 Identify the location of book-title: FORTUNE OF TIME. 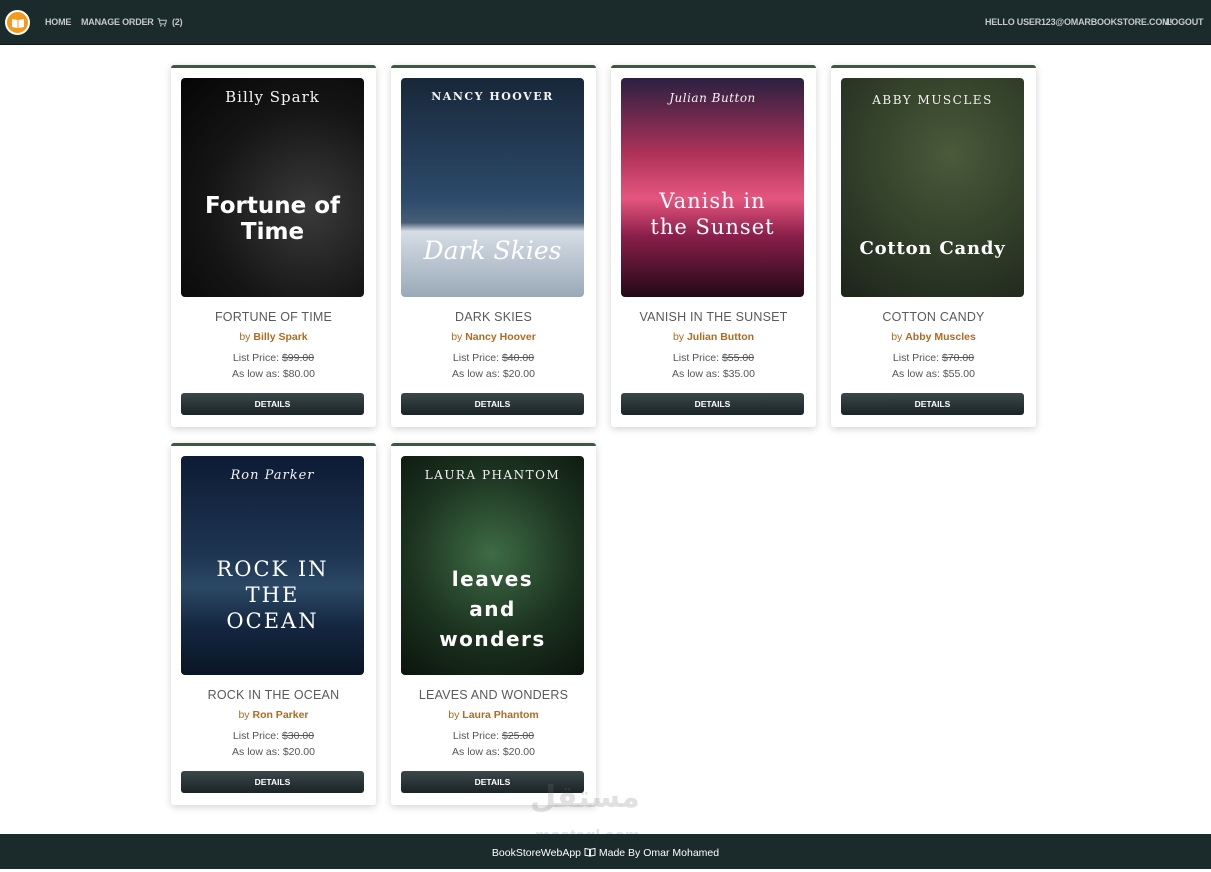
(273, 317).